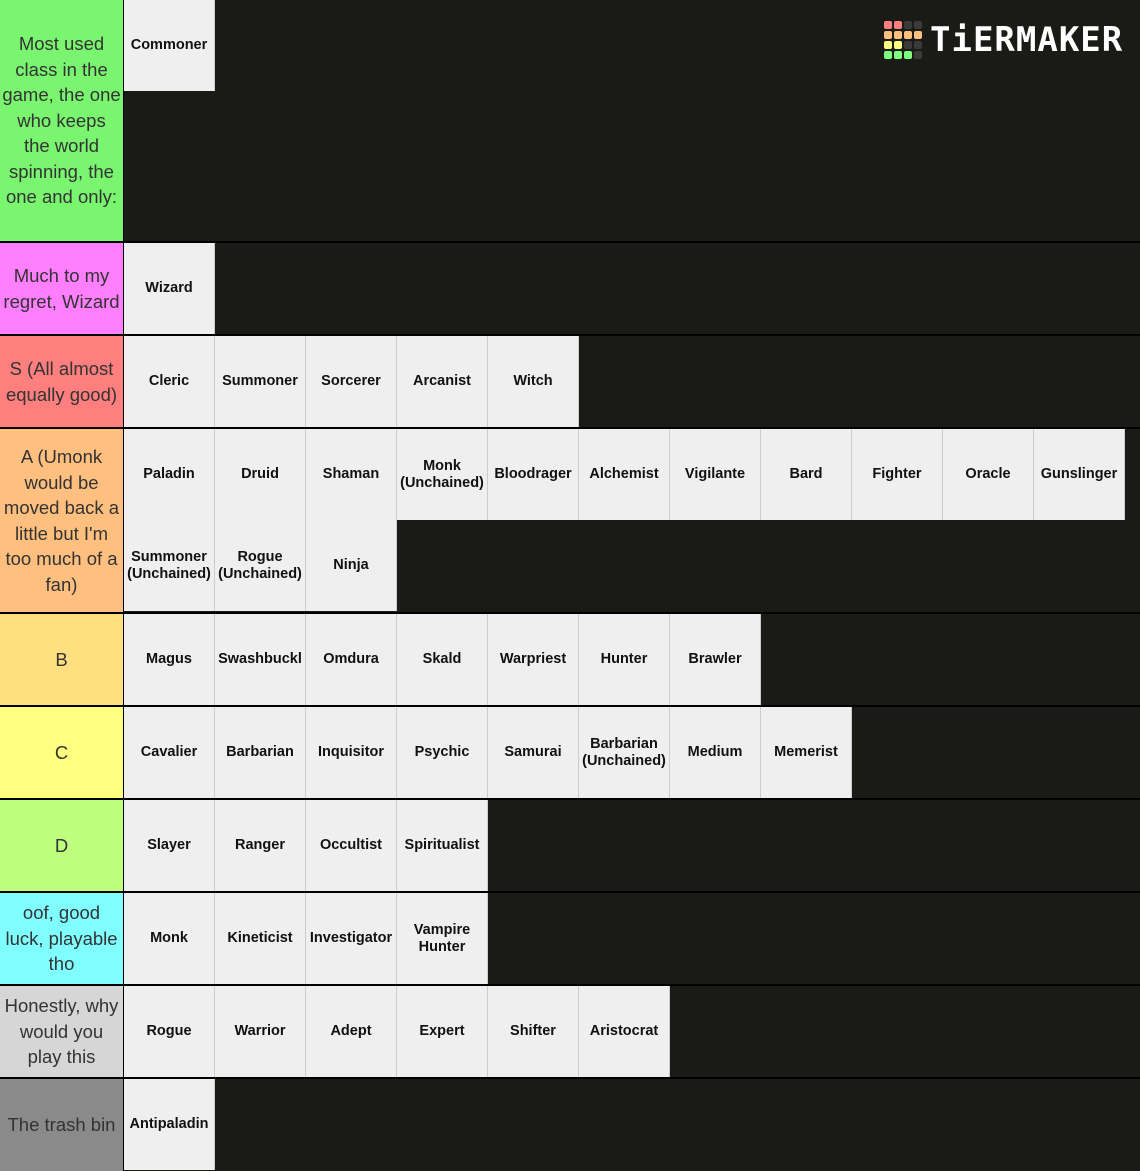 The width and height of the screenshot is (1140, 1171). What do you see at coordinates (988, 474) in the screenshot?
I see `tier-item: Oracle` at bounding box center [988, 474].